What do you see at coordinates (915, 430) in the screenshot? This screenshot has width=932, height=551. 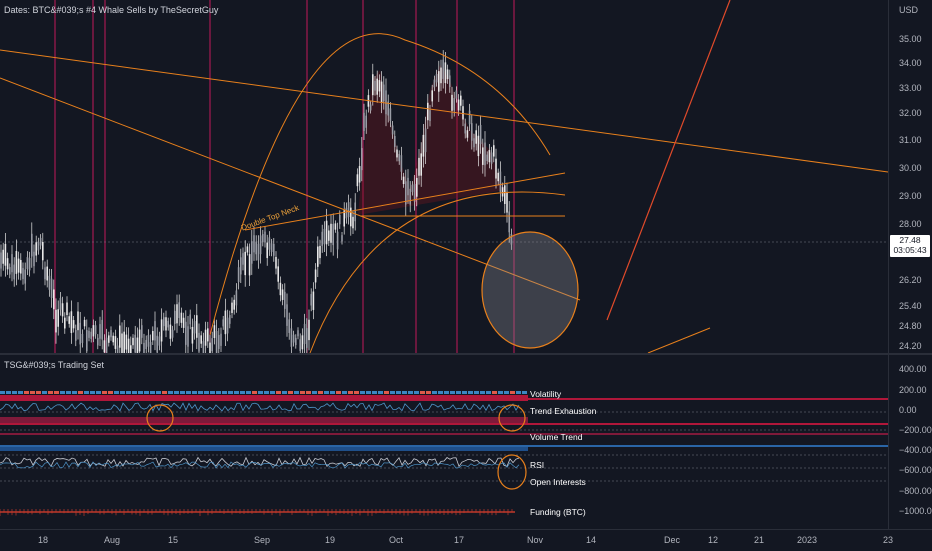 I see `osc-tick-label: −200.00` at bounding box center [915, 430].